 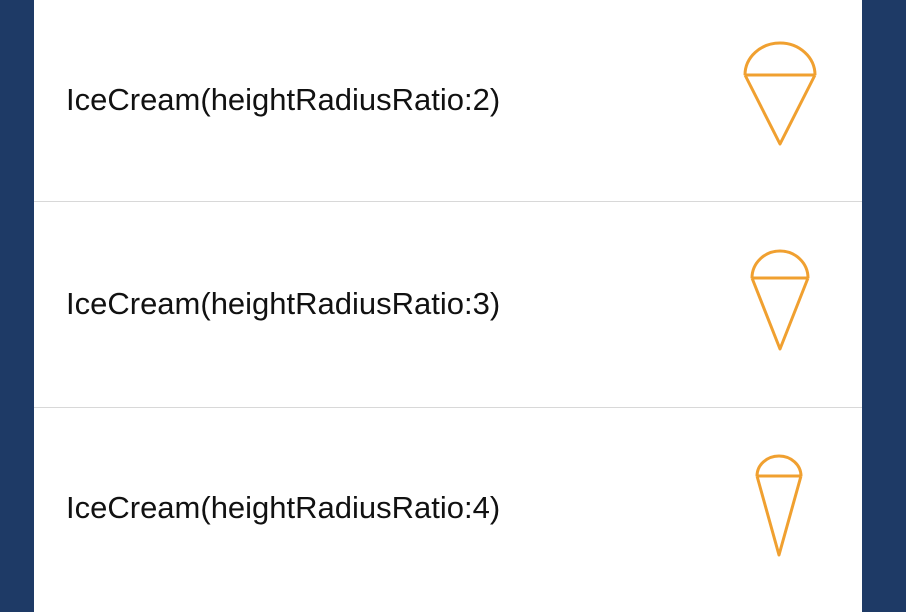 I want to click on list-item-label: IceCream(heightRadiusRatio:4), so click(x=283, y=507).